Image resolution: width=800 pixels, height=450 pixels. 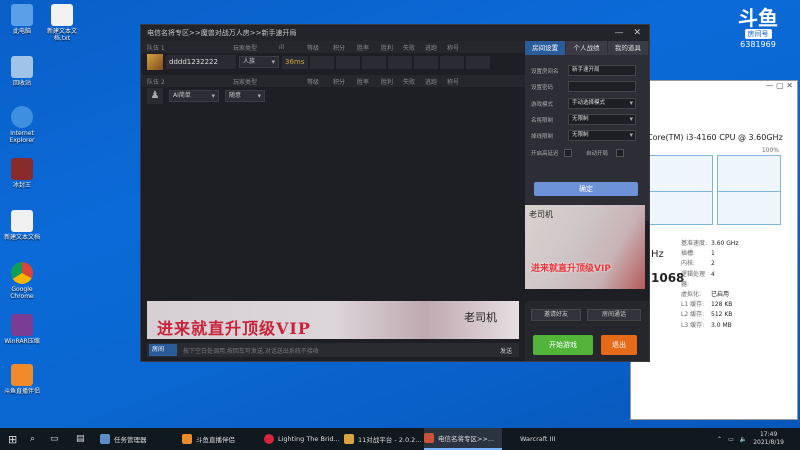 I want to click on taskmgr-icon, so click(x=105, y=439).